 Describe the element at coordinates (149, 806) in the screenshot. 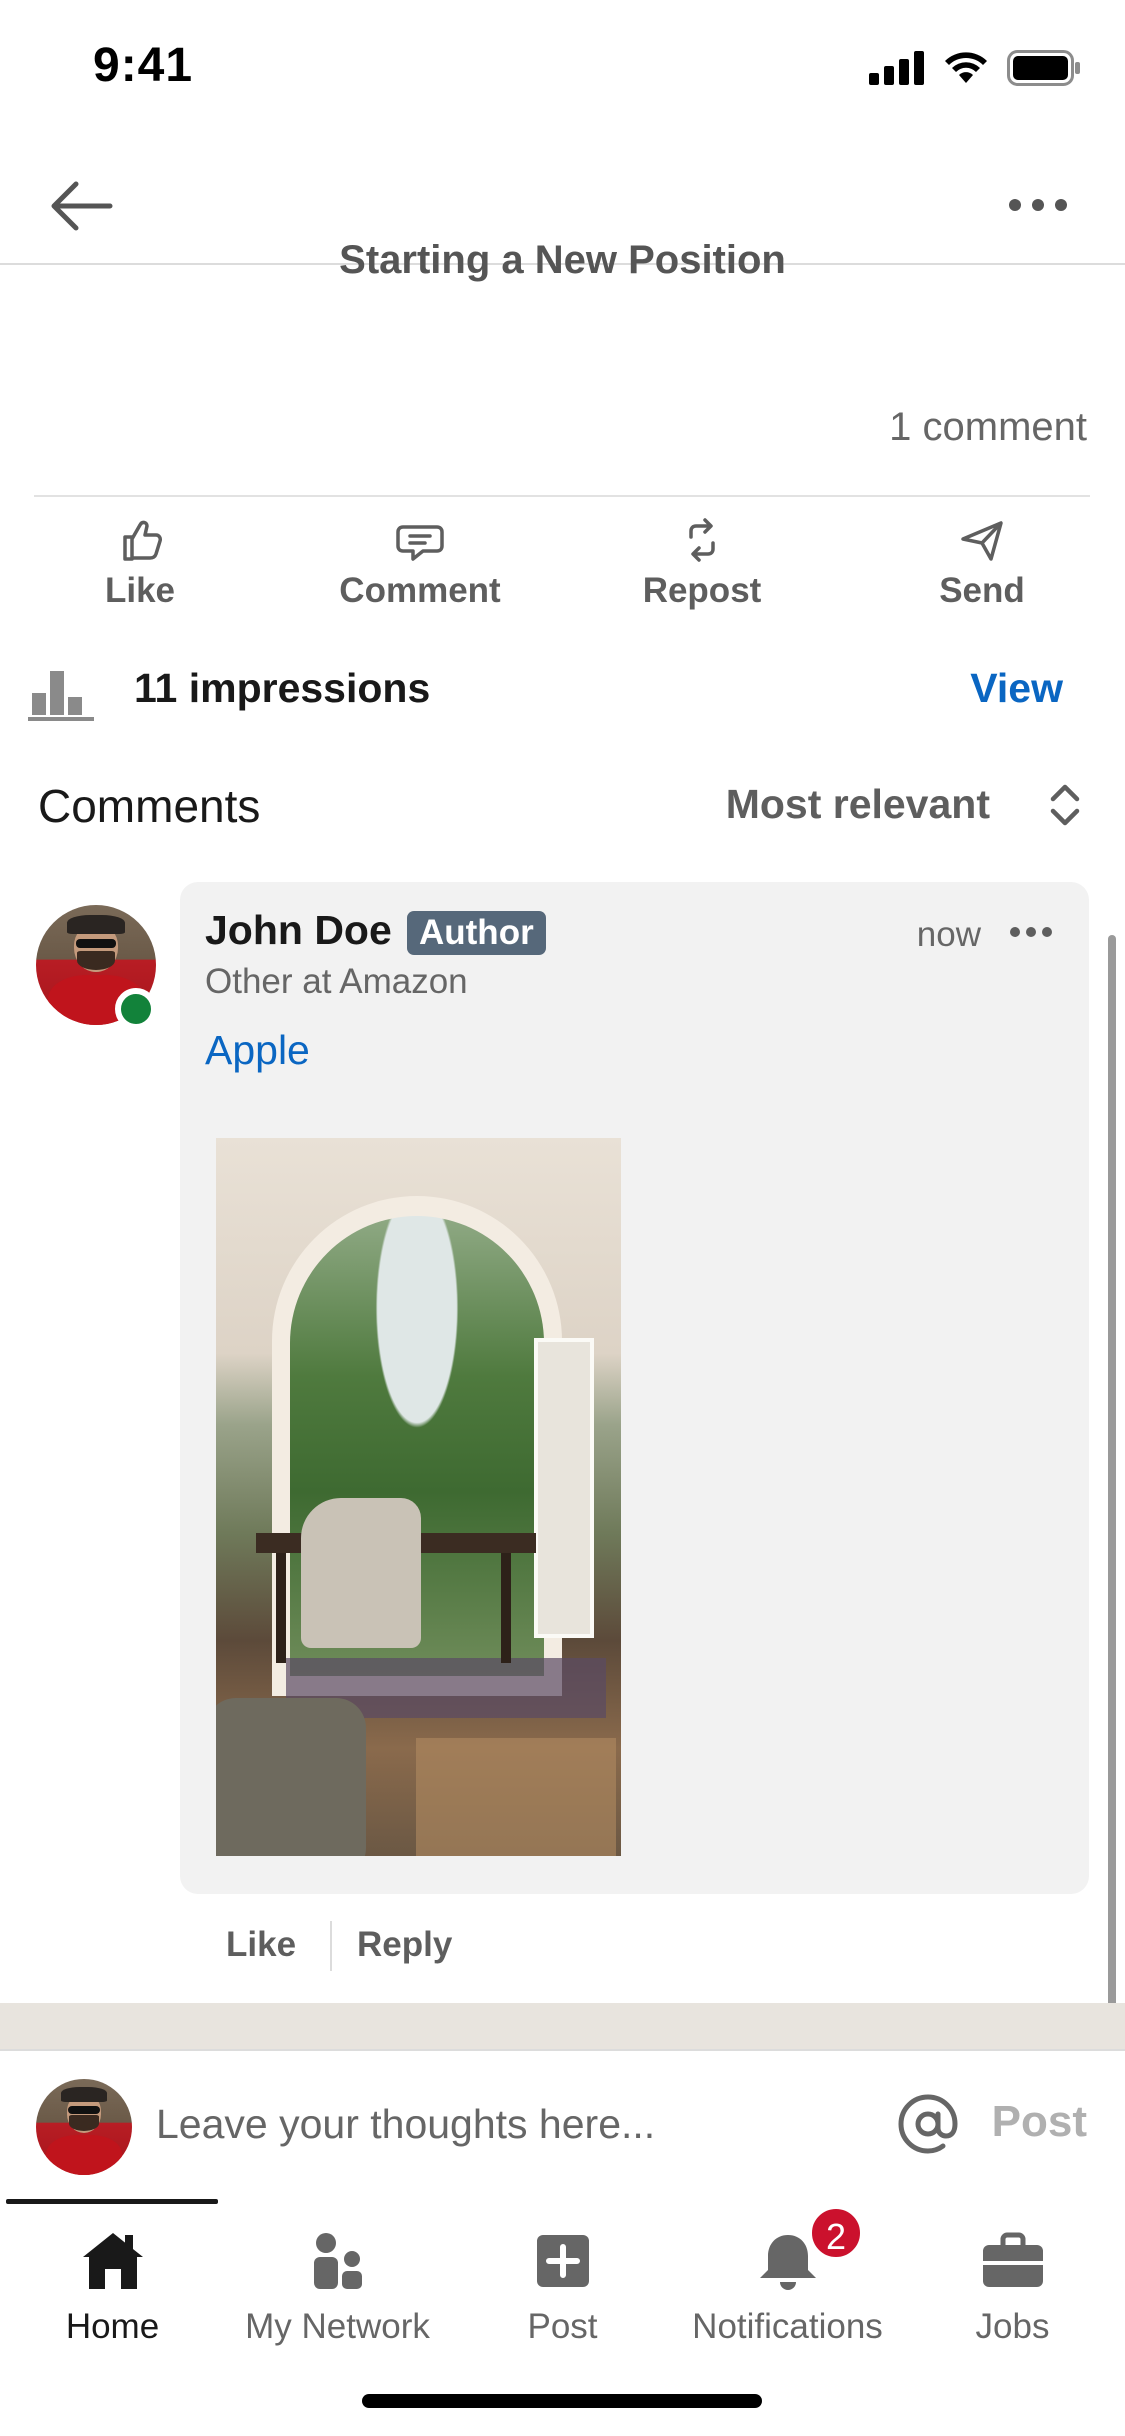

I see `comments-title: Comments` at that location.